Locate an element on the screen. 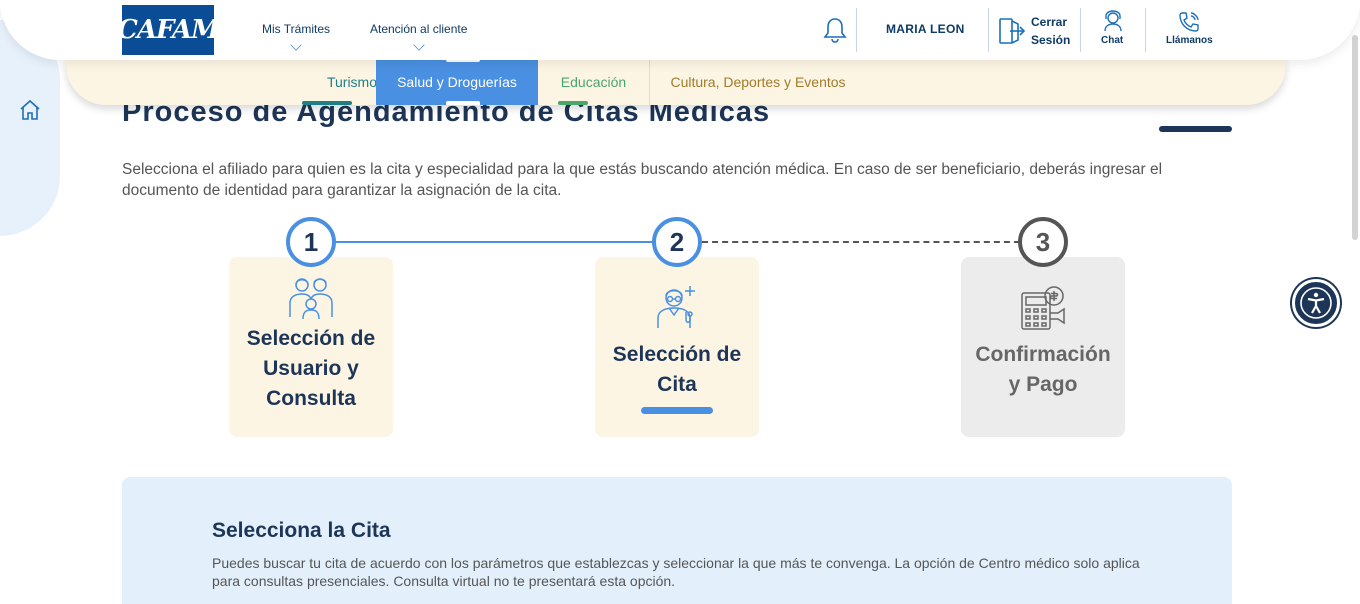 This screenshot has width=1360, height=604. nav-mis-tramites: Mis Trámites is located at coordinates (296, 36).